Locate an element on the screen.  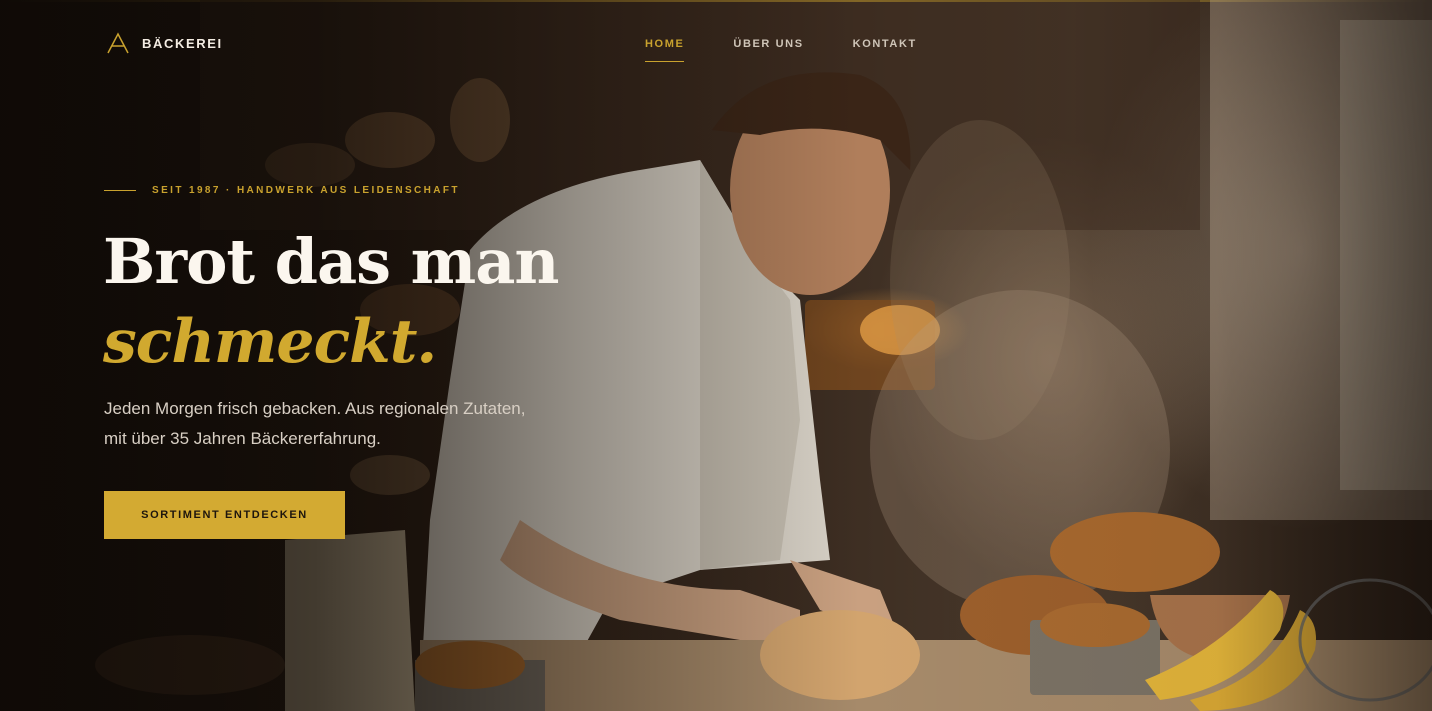
logo-a-icon is located at coordinates (118, 43).